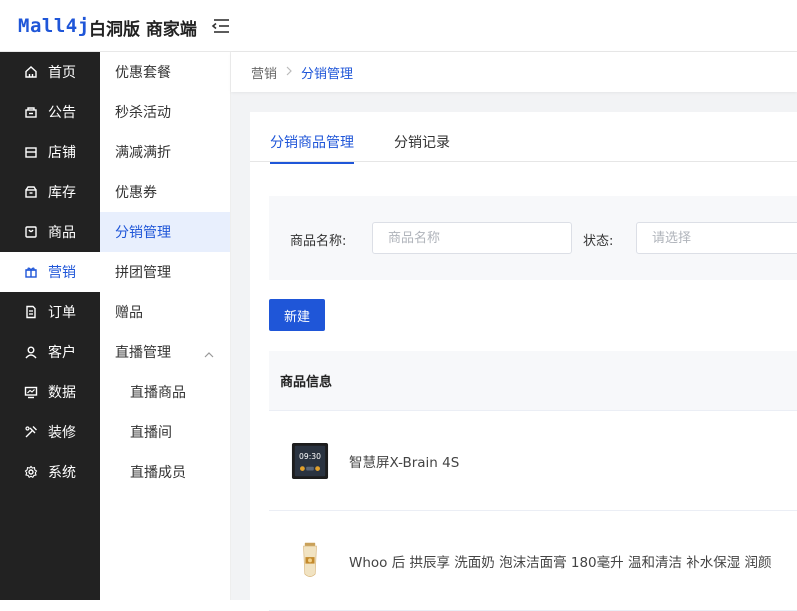  What do you see at coordinates (560, 562) in the screenshot?
I see `product-name: Whoo 后 拱辰享 洗面奶 泡沫洁面膏 180毫升 温和清洁 补水保湿 润颜` at bounding box center [560, 562].